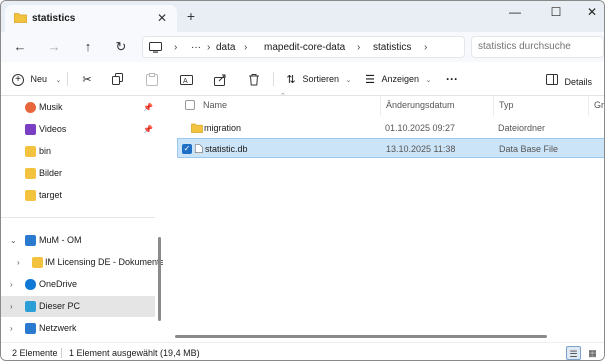 The width and height of the screenshot is (605, 361). I want to click on back-icon: ←, so click(20, 47).